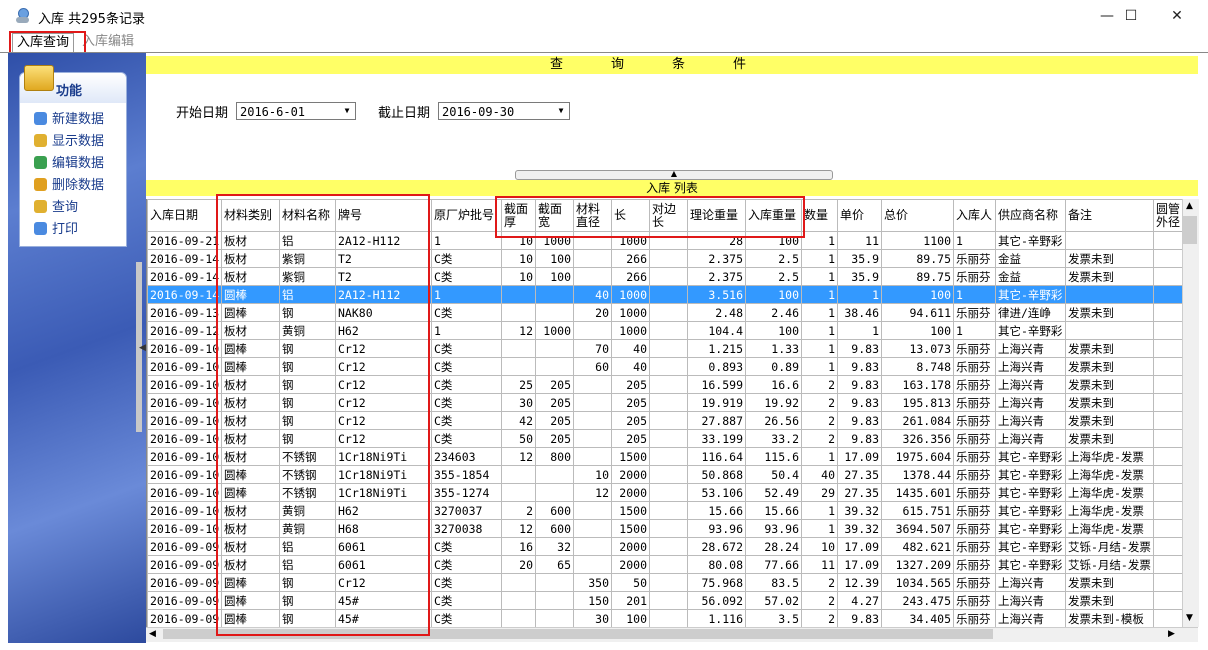  I want to click on table-cell: 195.813, so click(917, 402).